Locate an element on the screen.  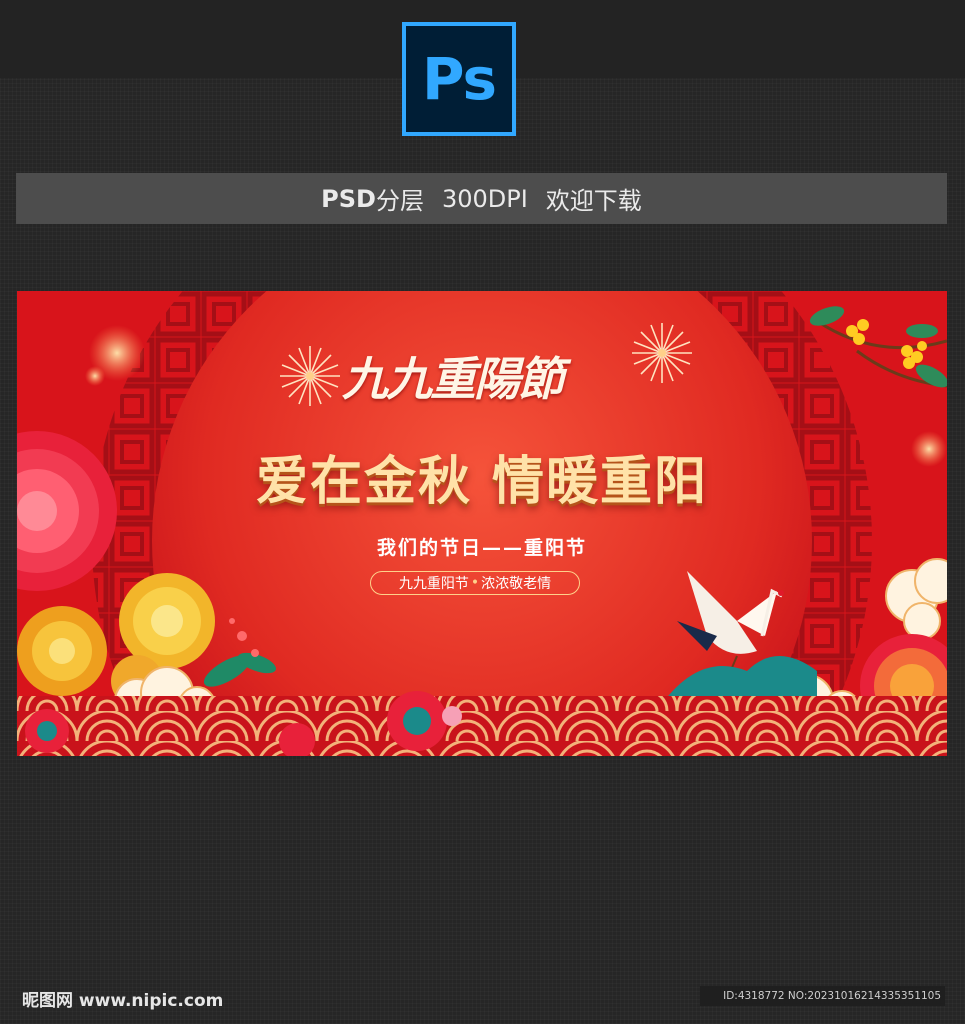
logo-text: Ps is located at coordinates (459, 79).